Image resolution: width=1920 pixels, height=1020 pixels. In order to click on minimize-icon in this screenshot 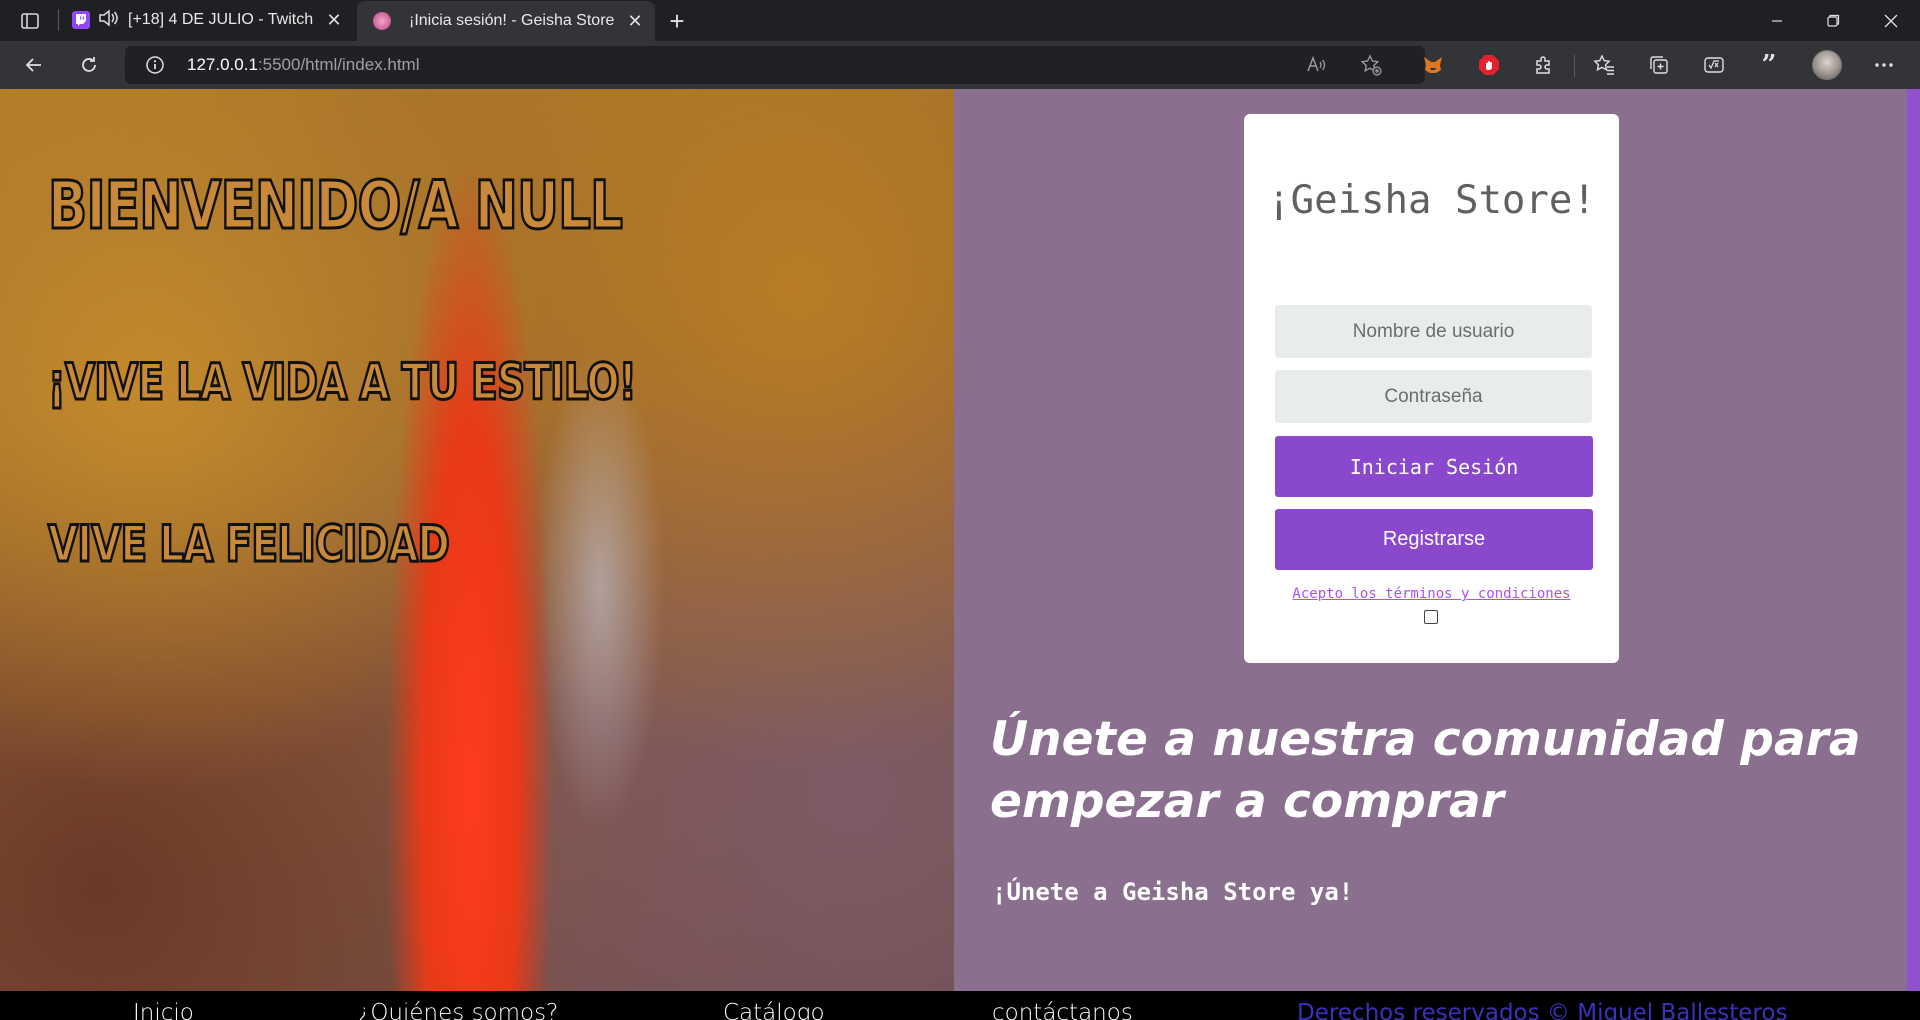, I will do `click(1777, 20)`.